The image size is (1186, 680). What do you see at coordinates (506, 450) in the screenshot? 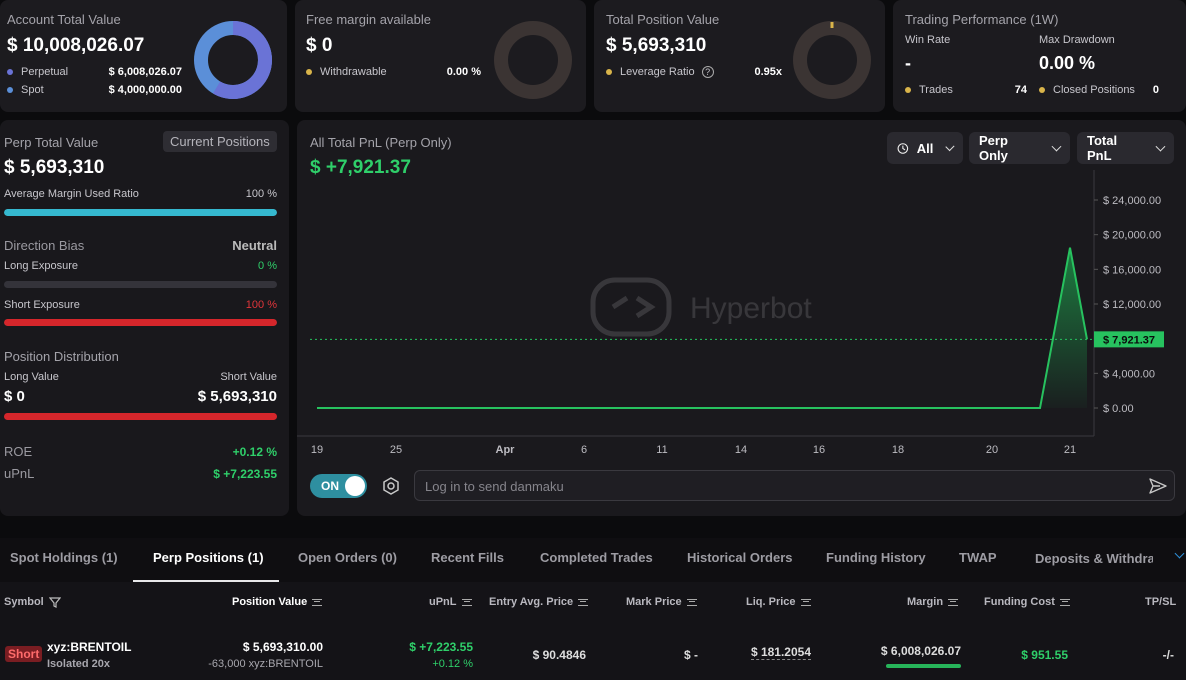
I see `x-tick-label: Apr` at bounding box center [506, 450].